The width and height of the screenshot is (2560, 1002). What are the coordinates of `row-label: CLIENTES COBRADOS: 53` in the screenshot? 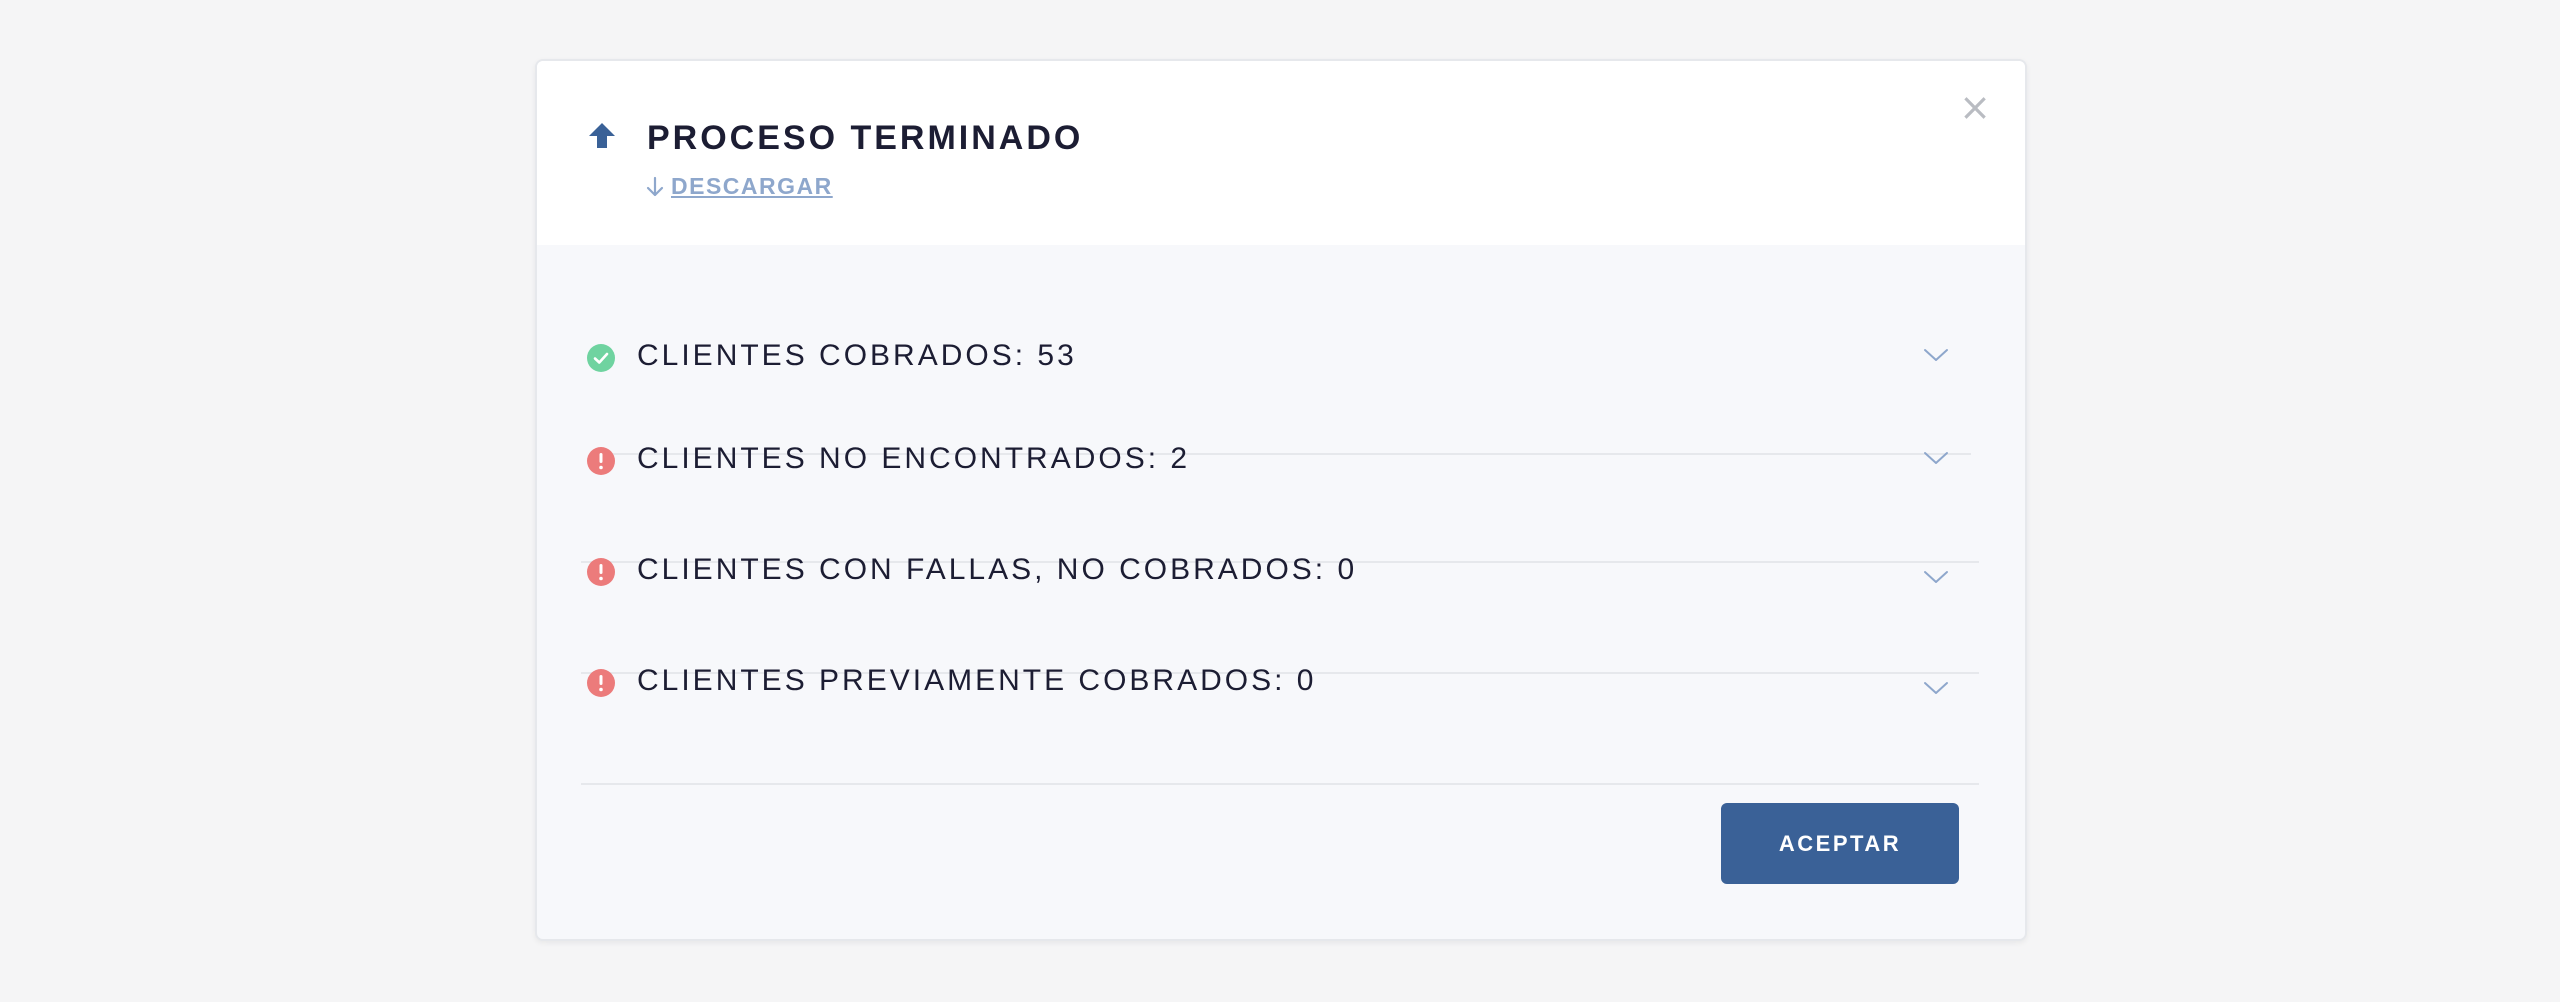 It's located at (857, 355).